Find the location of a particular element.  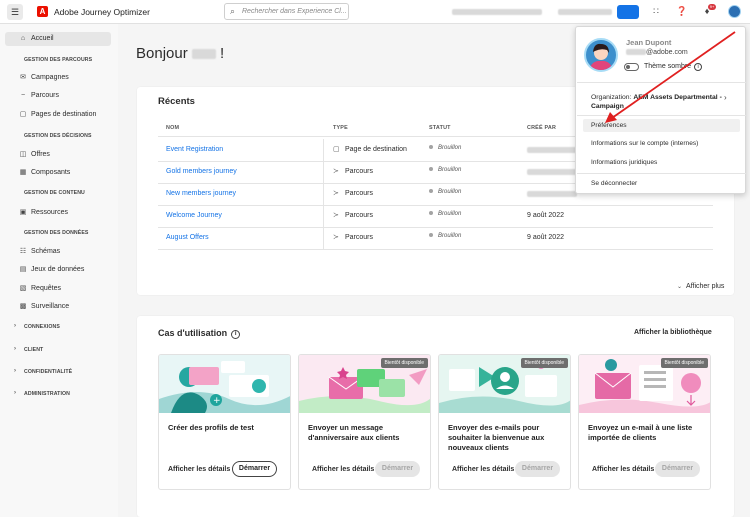

page-icon: ▢ is located at coordinates (336, 149).